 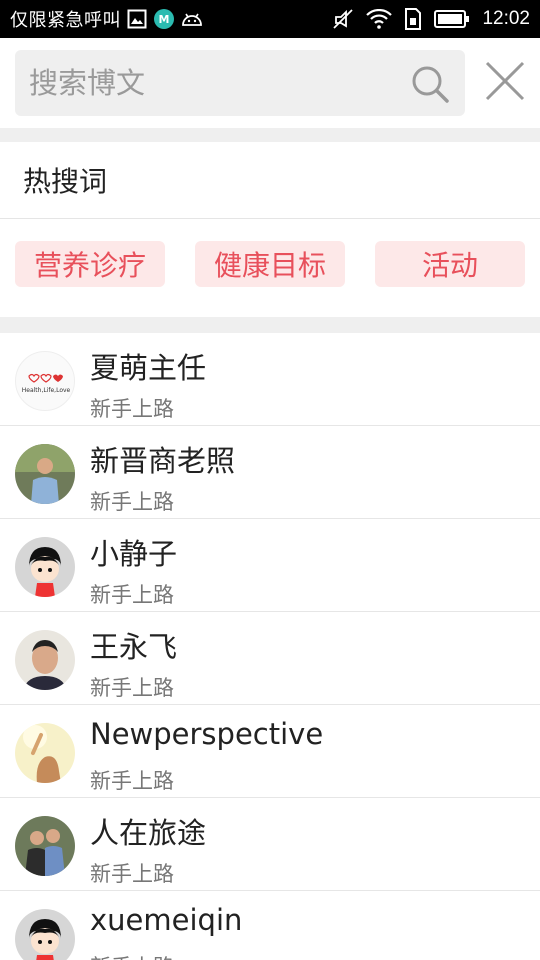 I want to click on carrier-text: 仅限紧急呼叫, so click(x=65, y=20).